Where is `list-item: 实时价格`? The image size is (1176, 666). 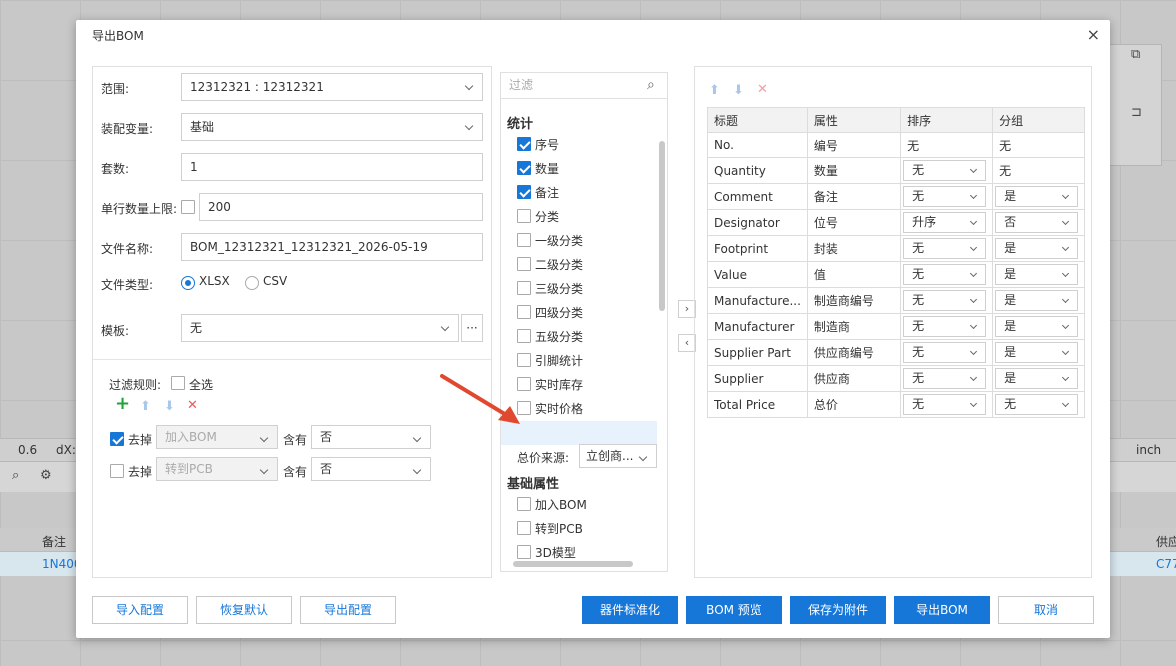 list-item: 实时价格 is located at coordinates (583, 408).